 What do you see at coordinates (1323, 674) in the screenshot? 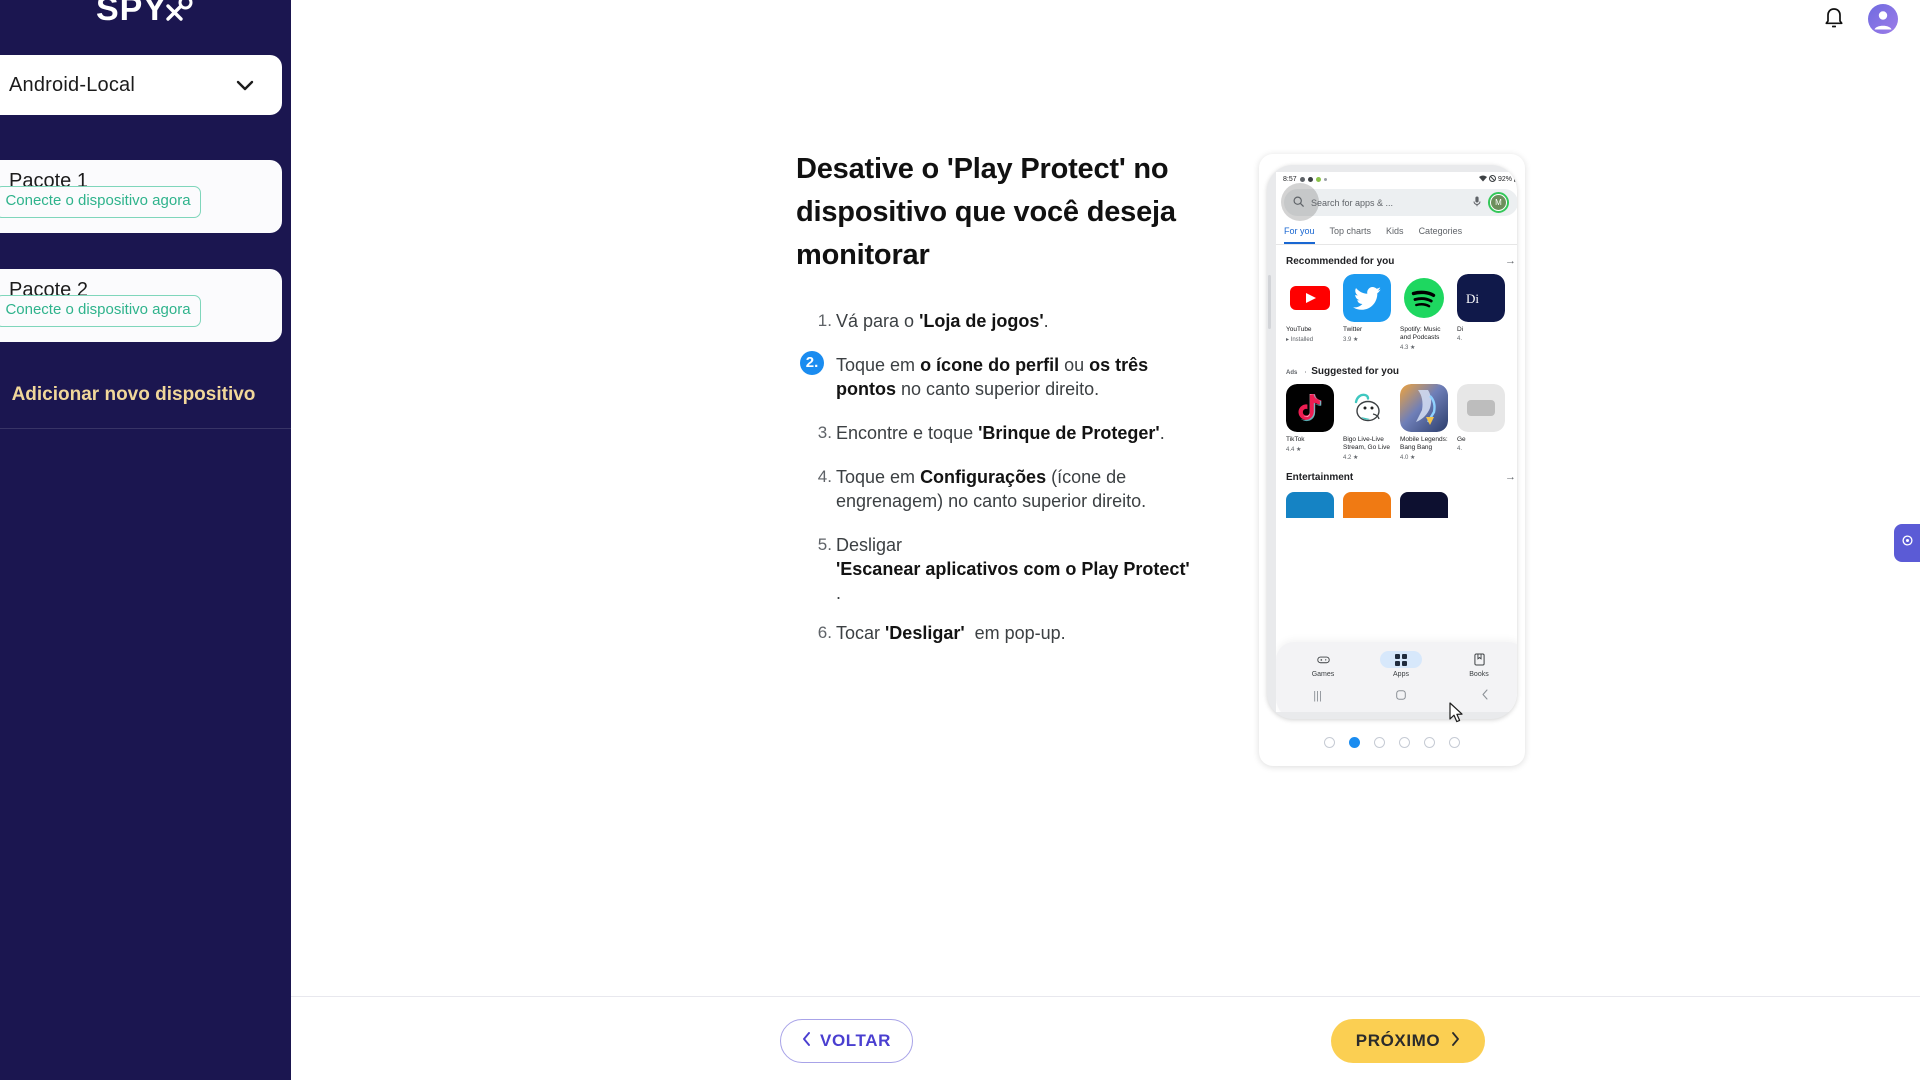
I see `bottom-nav-label: Games` at bounding box center [1323, 674].